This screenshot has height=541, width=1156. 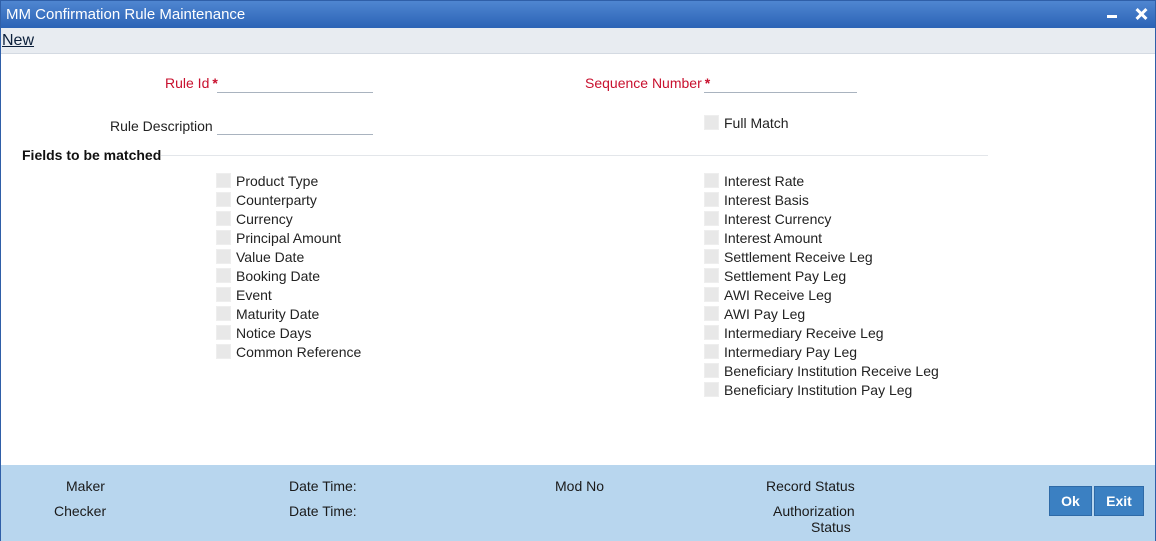 I want to click on counterparty-label: Counterparty, so click(x=276, y=199).